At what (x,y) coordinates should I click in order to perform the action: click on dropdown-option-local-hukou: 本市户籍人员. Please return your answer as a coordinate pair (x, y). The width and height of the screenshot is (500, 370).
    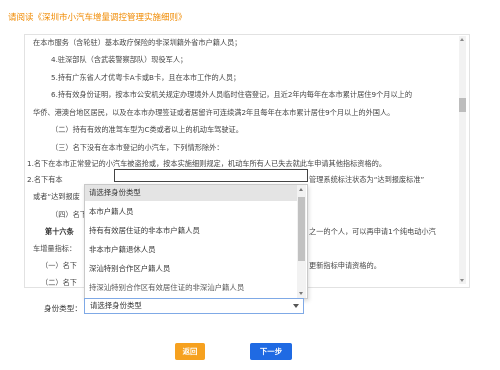
    Looking at the image, I should click on (191, 212).